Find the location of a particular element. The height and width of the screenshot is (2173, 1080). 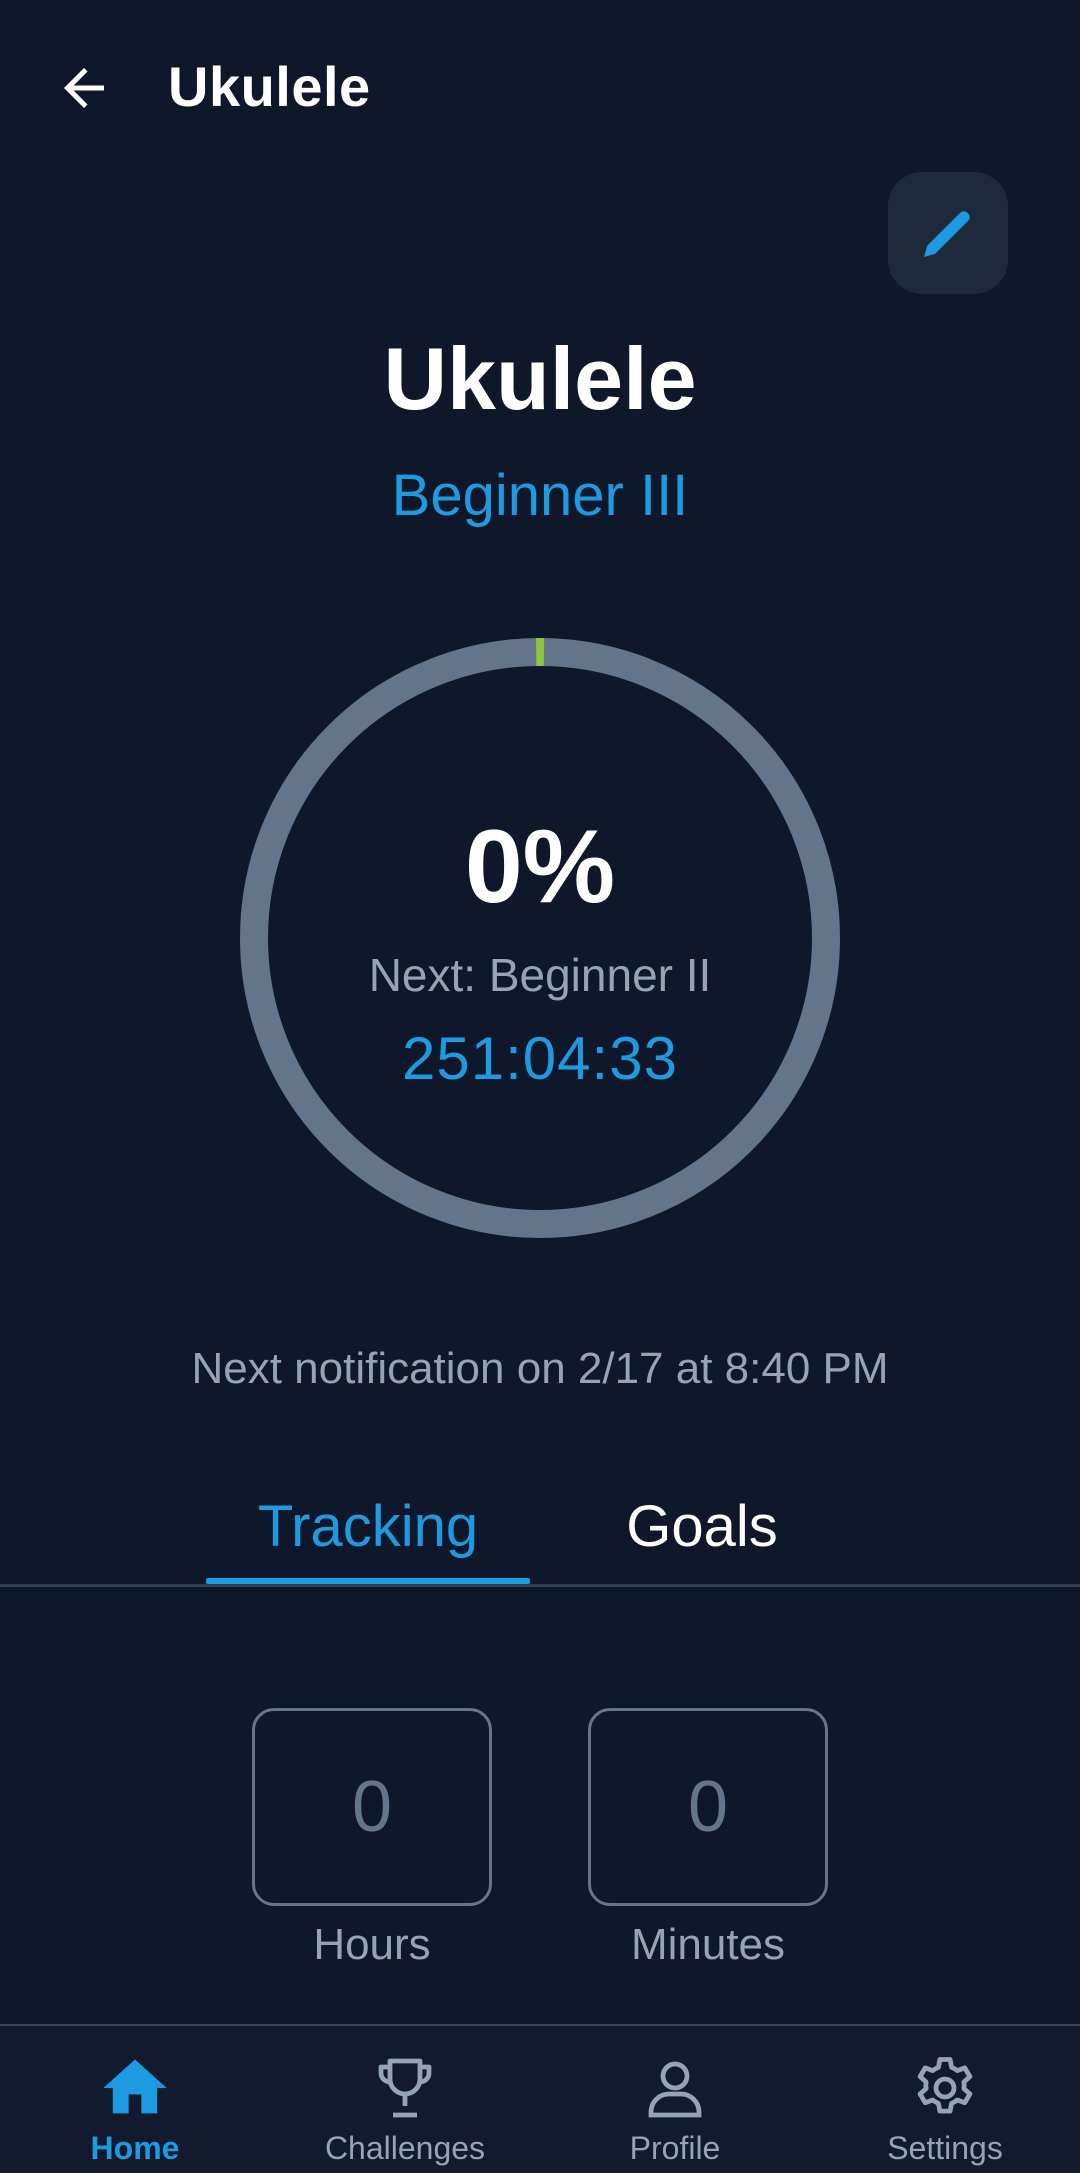

bottom-navigation: Home Challenges Profile Settings is located at coordinates (540, 2098).